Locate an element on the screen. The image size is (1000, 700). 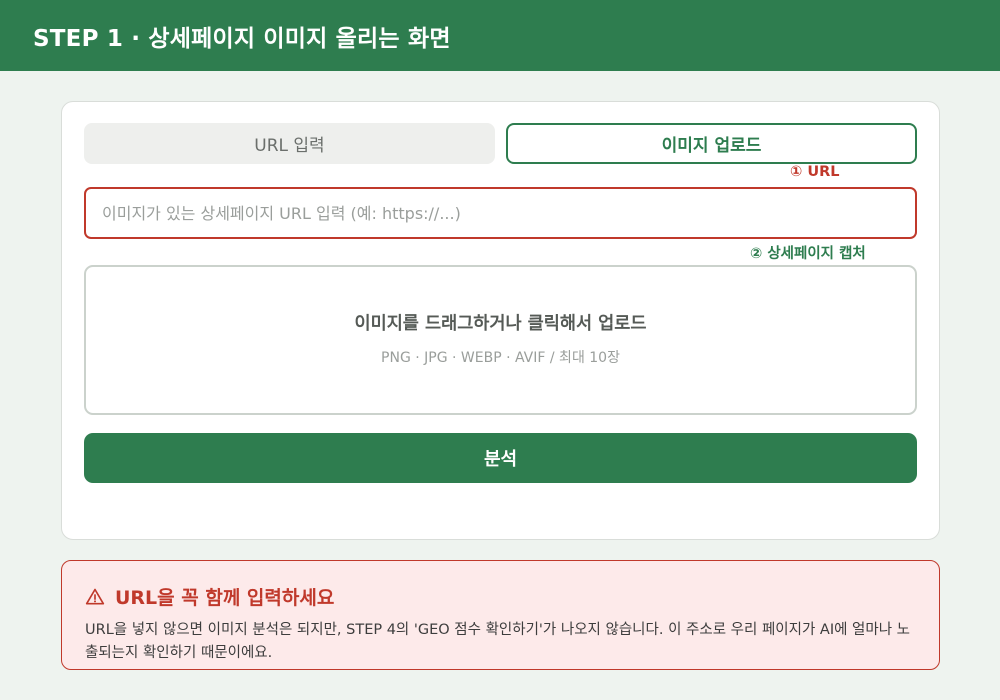
top-header-bar: STEP 1 · 상세페이지 이미지 올리는 화면 is located at coordinates (500, 35).